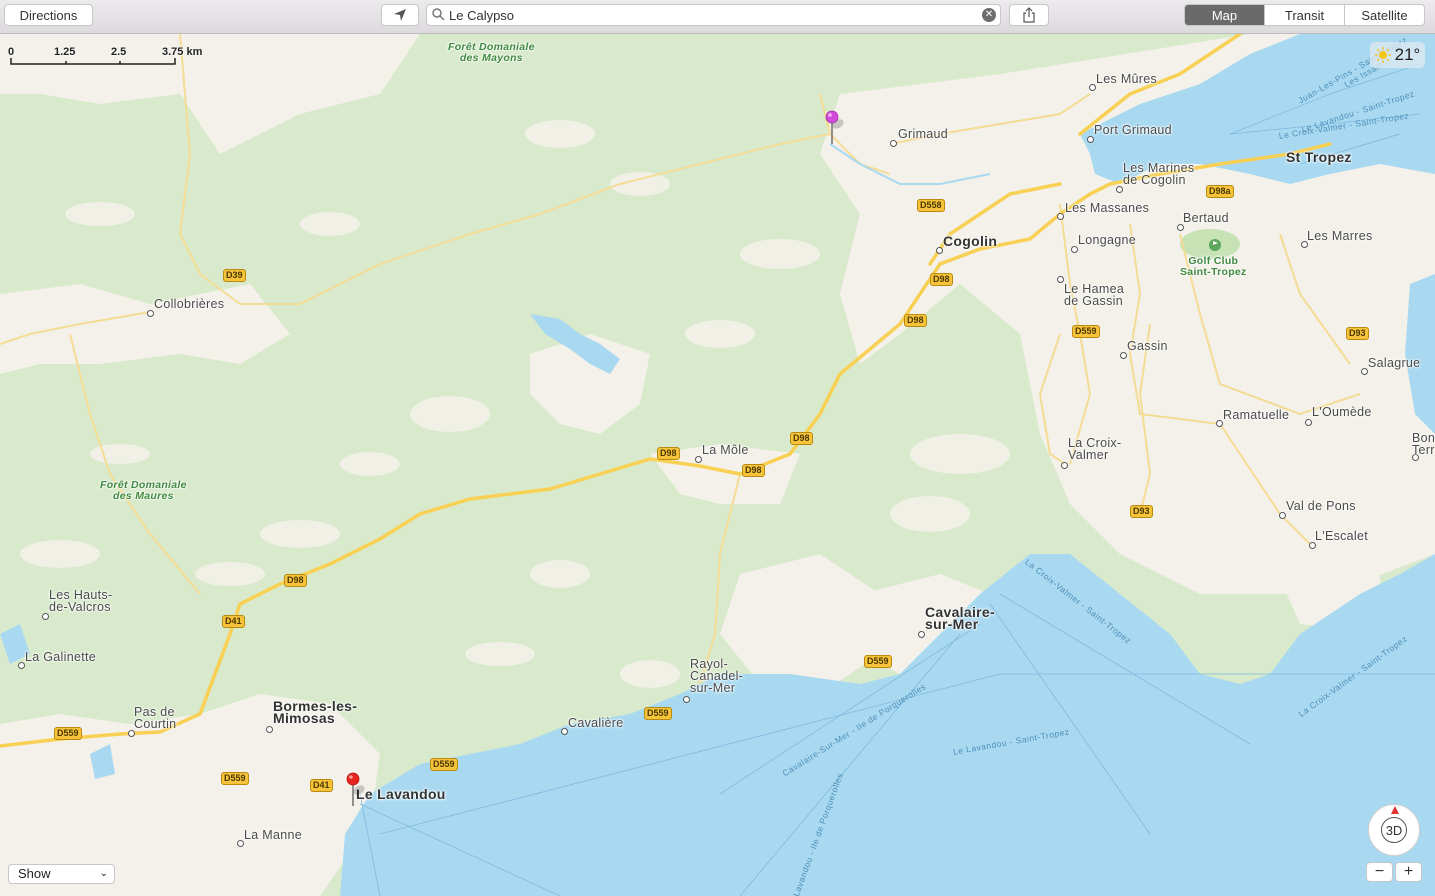 Image resolution: width=1435 pixels, height=896 pixels. I want to click on north-indicator-icon, so click(1395, 810).